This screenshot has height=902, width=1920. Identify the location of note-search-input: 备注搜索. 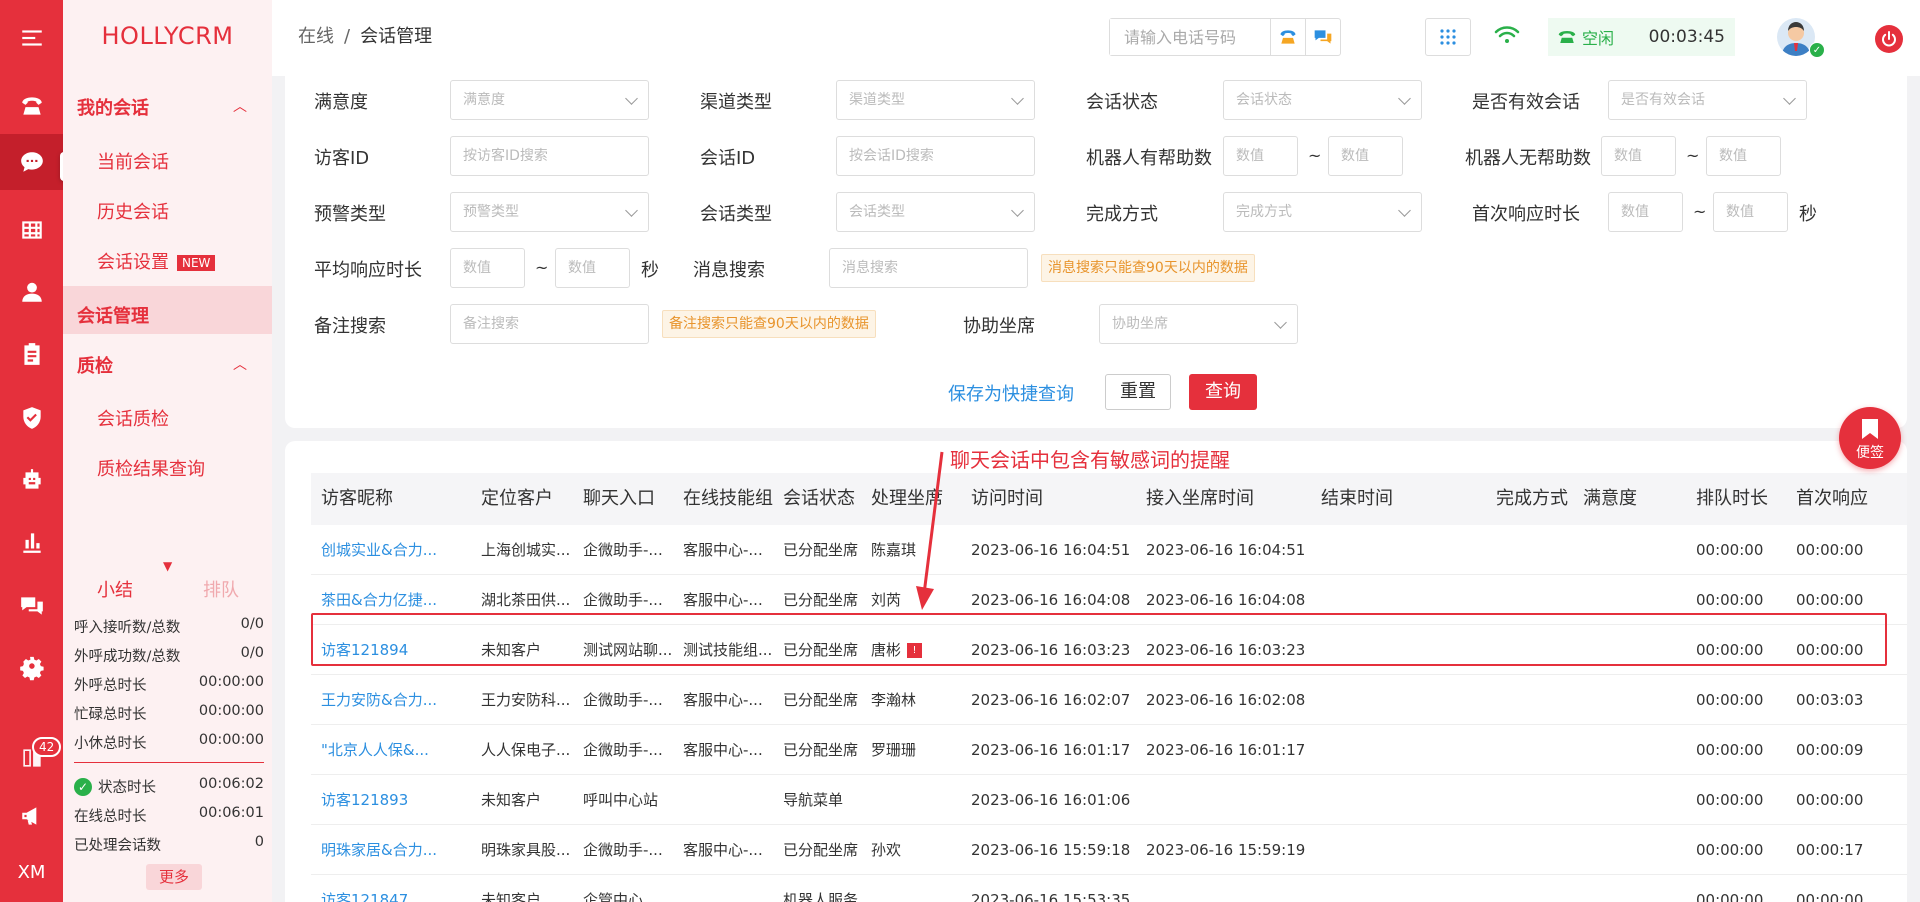
(549, 324).